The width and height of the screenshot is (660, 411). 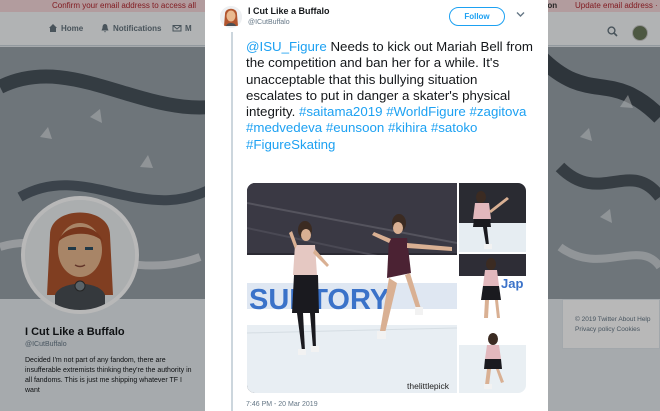 What do you see at coordinates (232, 221) in the screenshot?
I see `thread-line` at bounding box center [232, 221].